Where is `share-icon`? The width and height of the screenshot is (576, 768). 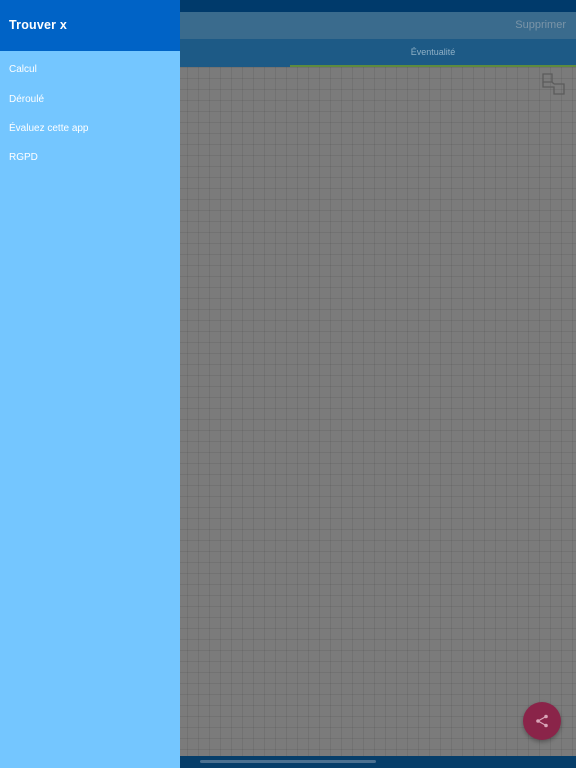 share-icon is located at coordinates (542, 721).